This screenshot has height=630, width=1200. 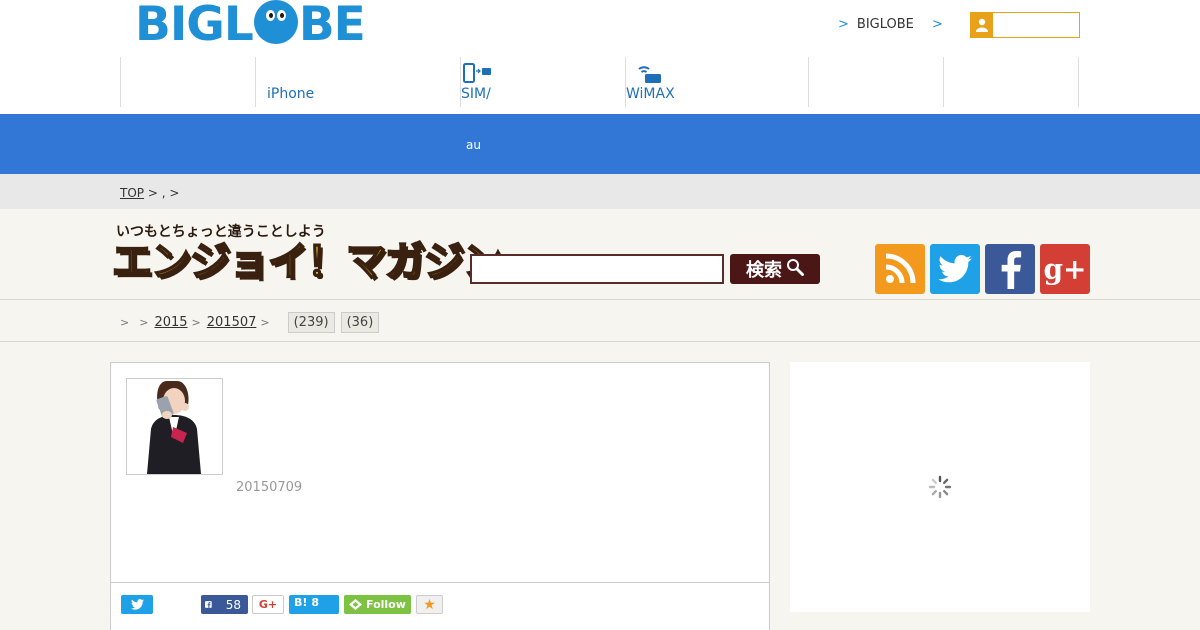 I want to click on tag-count-2: (36), so click(x=360, y=322).